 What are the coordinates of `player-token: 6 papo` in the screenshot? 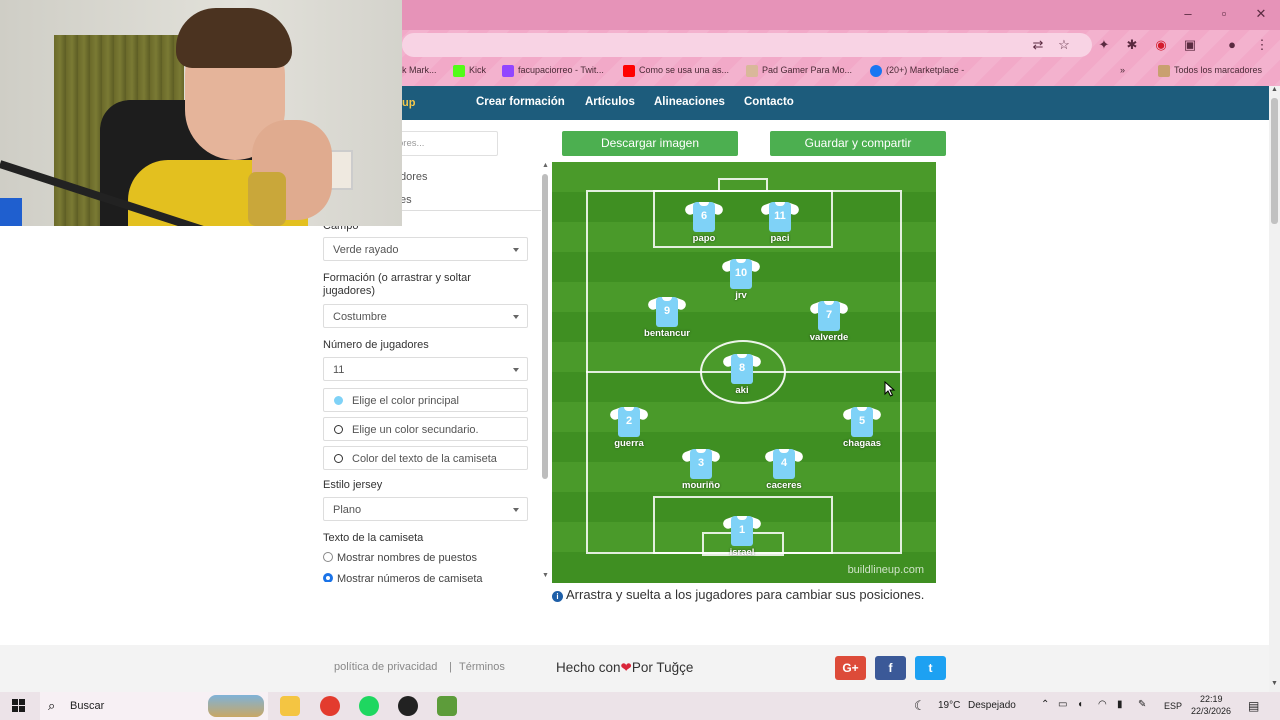 It's located at (704, 222).